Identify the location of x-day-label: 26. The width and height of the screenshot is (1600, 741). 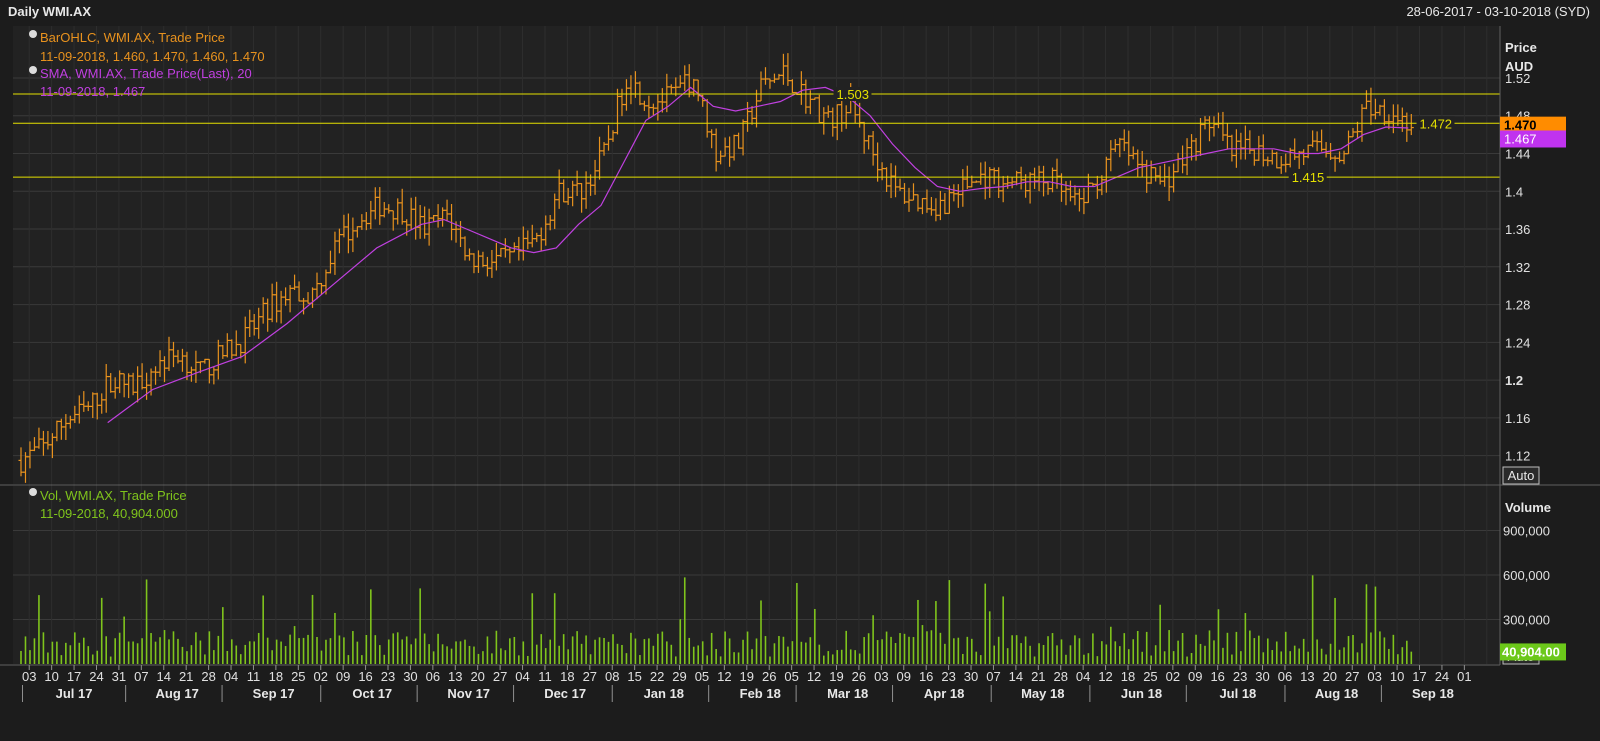
(769, 676).